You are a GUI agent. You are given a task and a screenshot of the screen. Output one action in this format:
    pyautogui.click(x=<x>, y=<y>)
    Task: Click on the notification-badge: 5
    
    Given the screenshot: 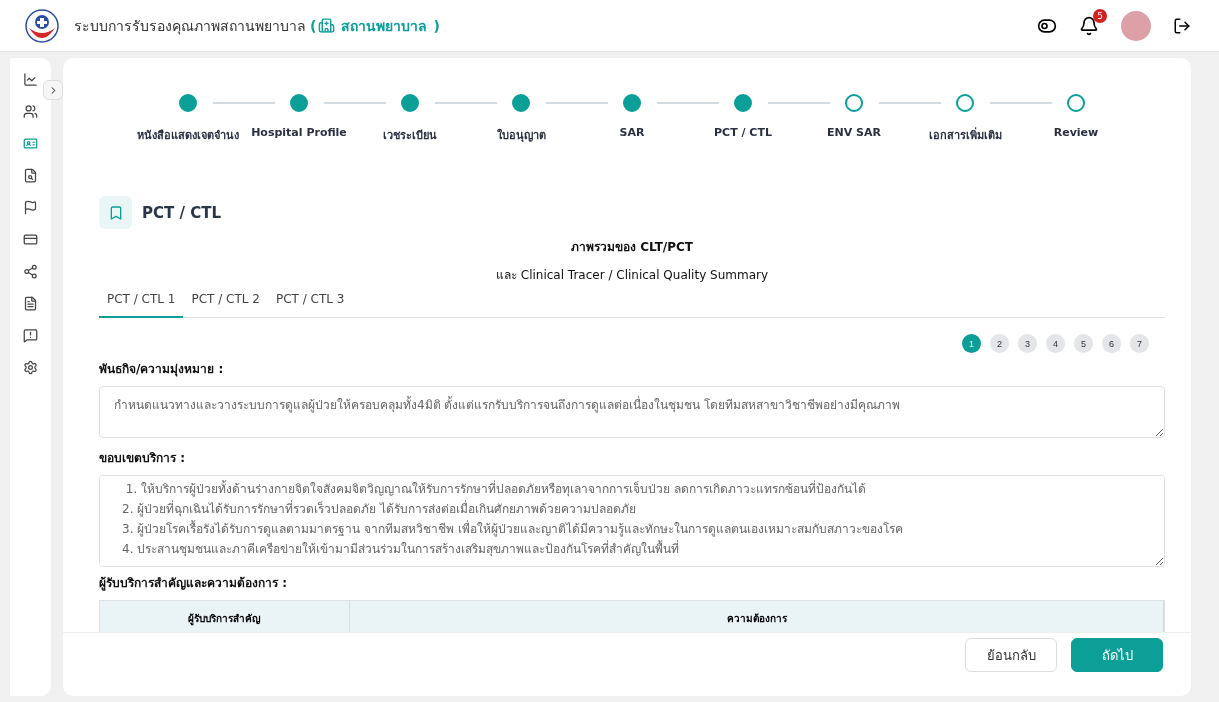 What is the action you would take?
    pyautogui.click(x=1100, y=15)
    